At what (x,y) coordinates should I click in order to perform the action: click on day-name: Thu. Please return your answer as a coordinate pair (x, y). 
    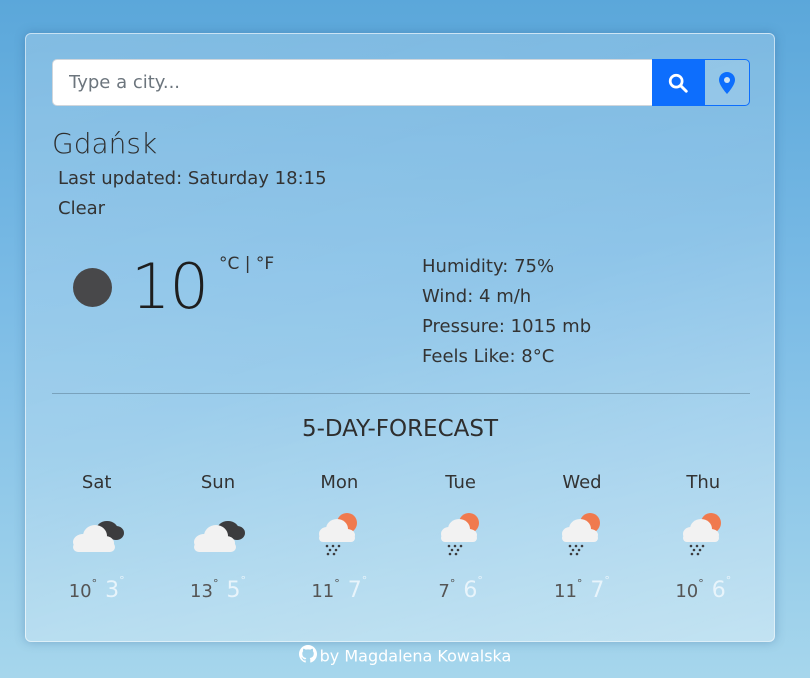
    Looking at the image, I should click on (703, 482).